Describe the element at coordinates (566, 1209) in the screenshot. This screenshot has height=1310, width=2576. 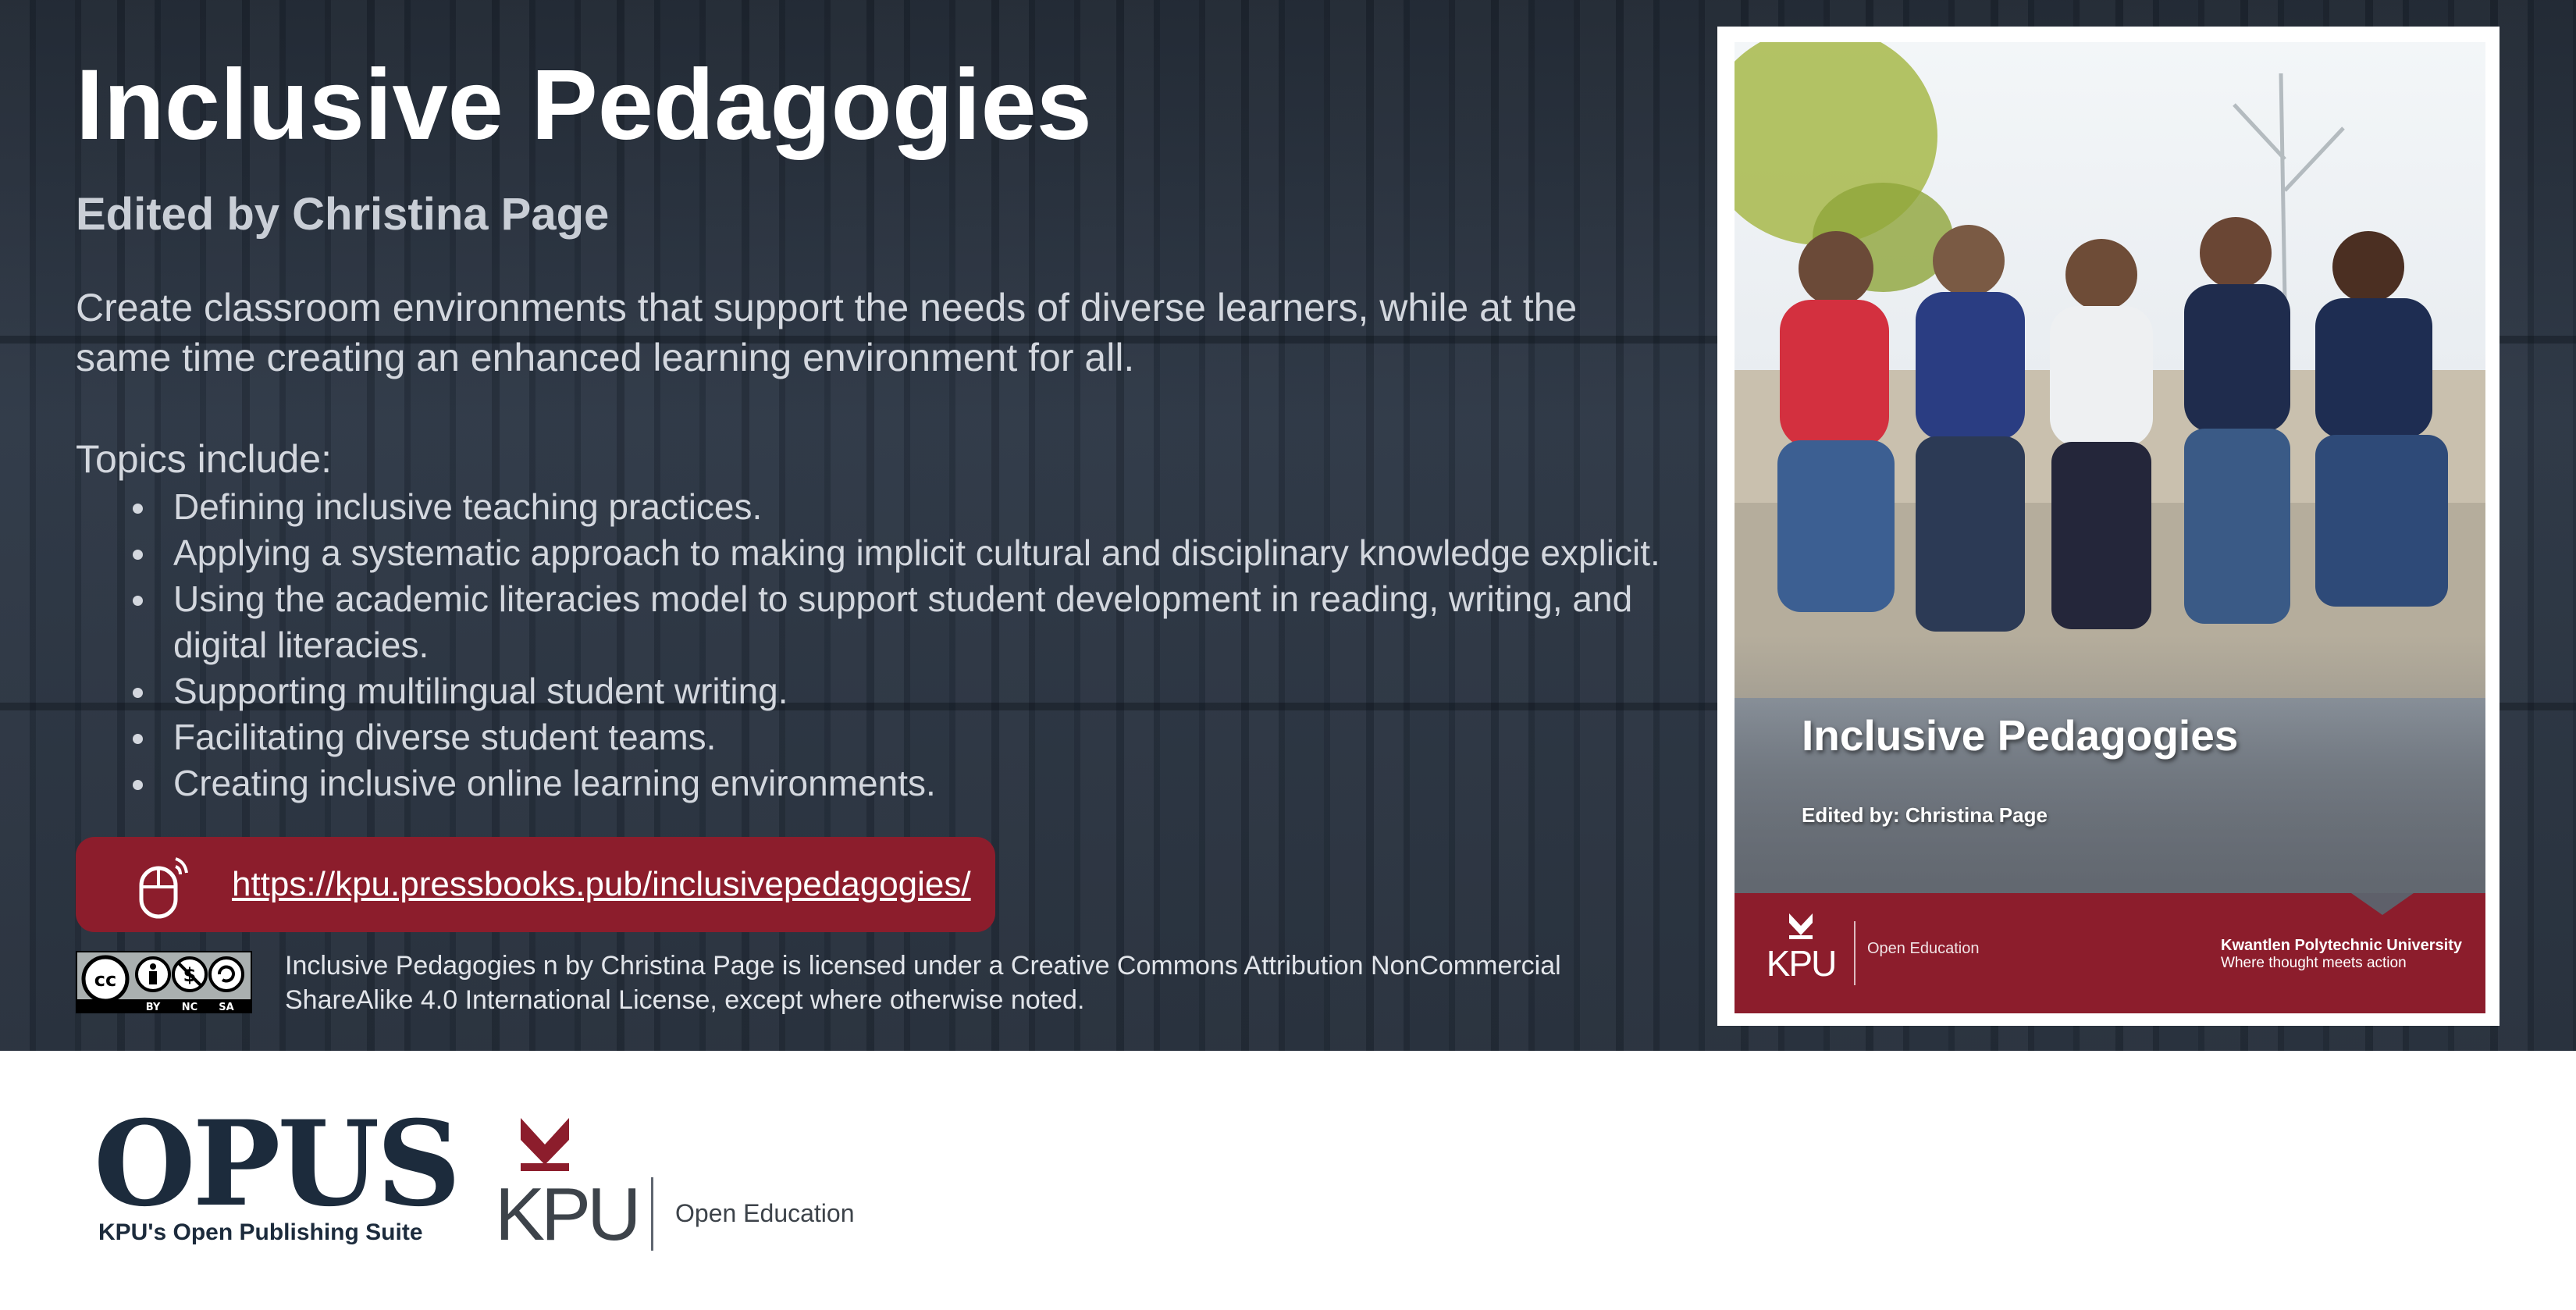
I see `kpu-wordmark: KPU` at that location.